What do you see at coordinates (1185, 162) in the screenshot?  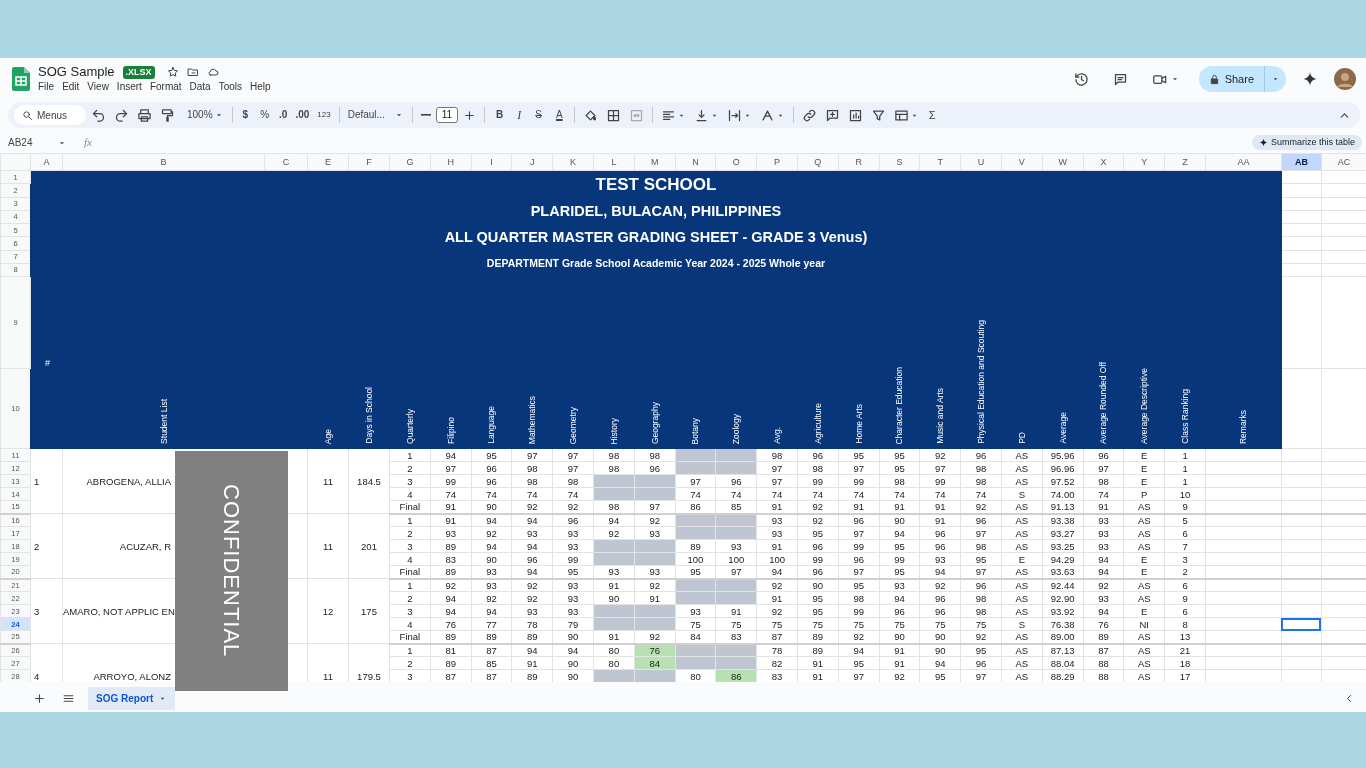 I see `column-header: Z` at bounding box center [1185, 162].